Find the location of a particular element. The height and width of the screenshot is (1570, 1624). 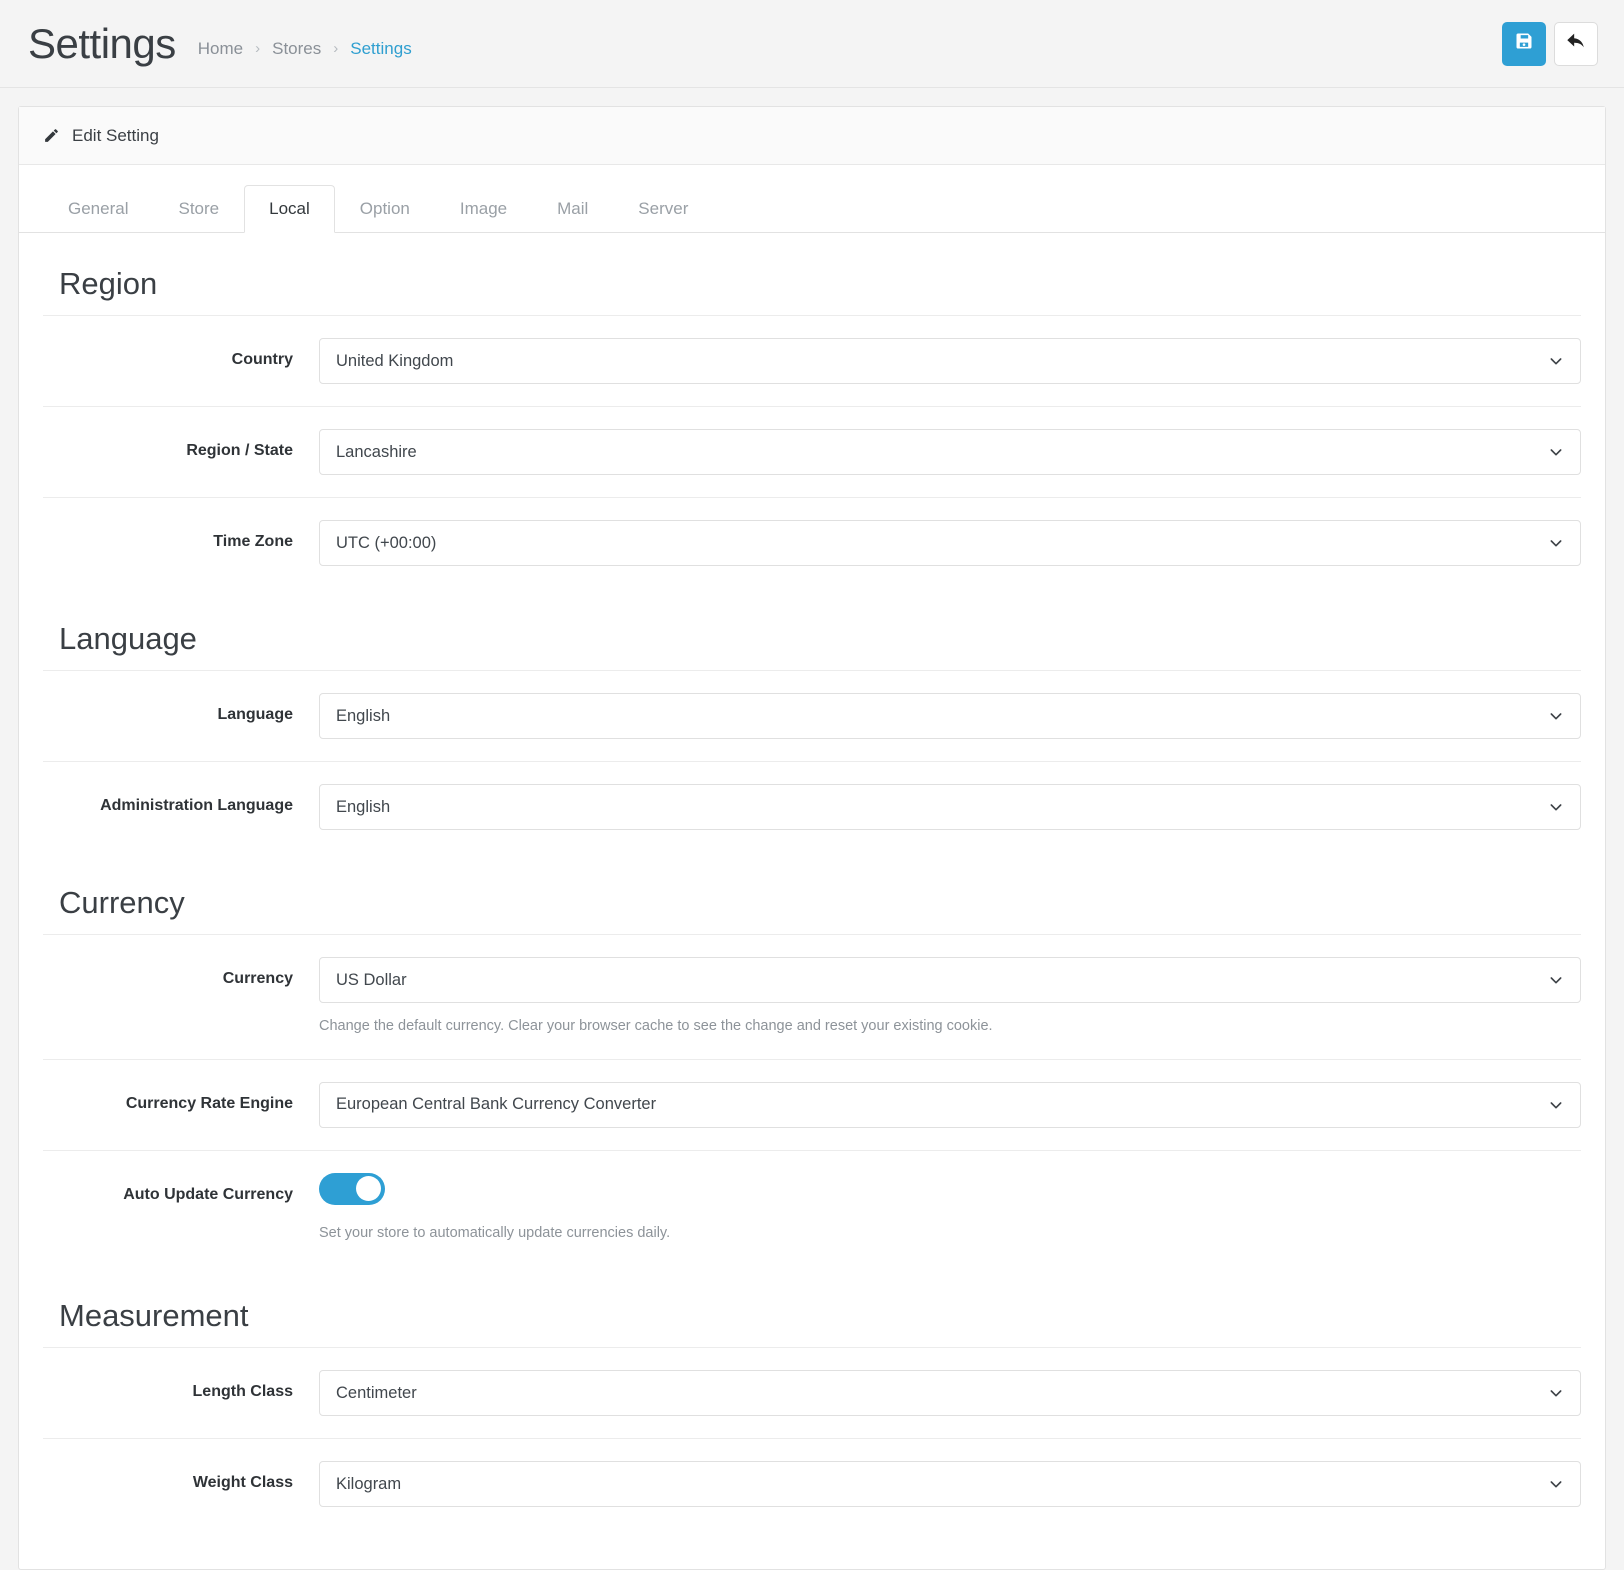

select-language-value: English is located at coordinates (363, 715).